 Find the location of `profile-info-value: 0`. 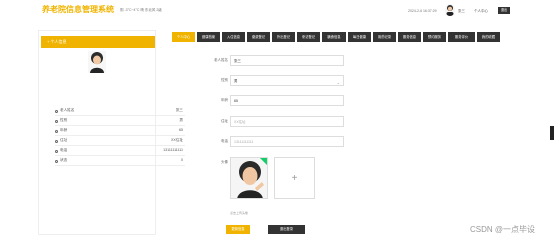

profile-info-value: 0 is located at coordinates (182, 160).